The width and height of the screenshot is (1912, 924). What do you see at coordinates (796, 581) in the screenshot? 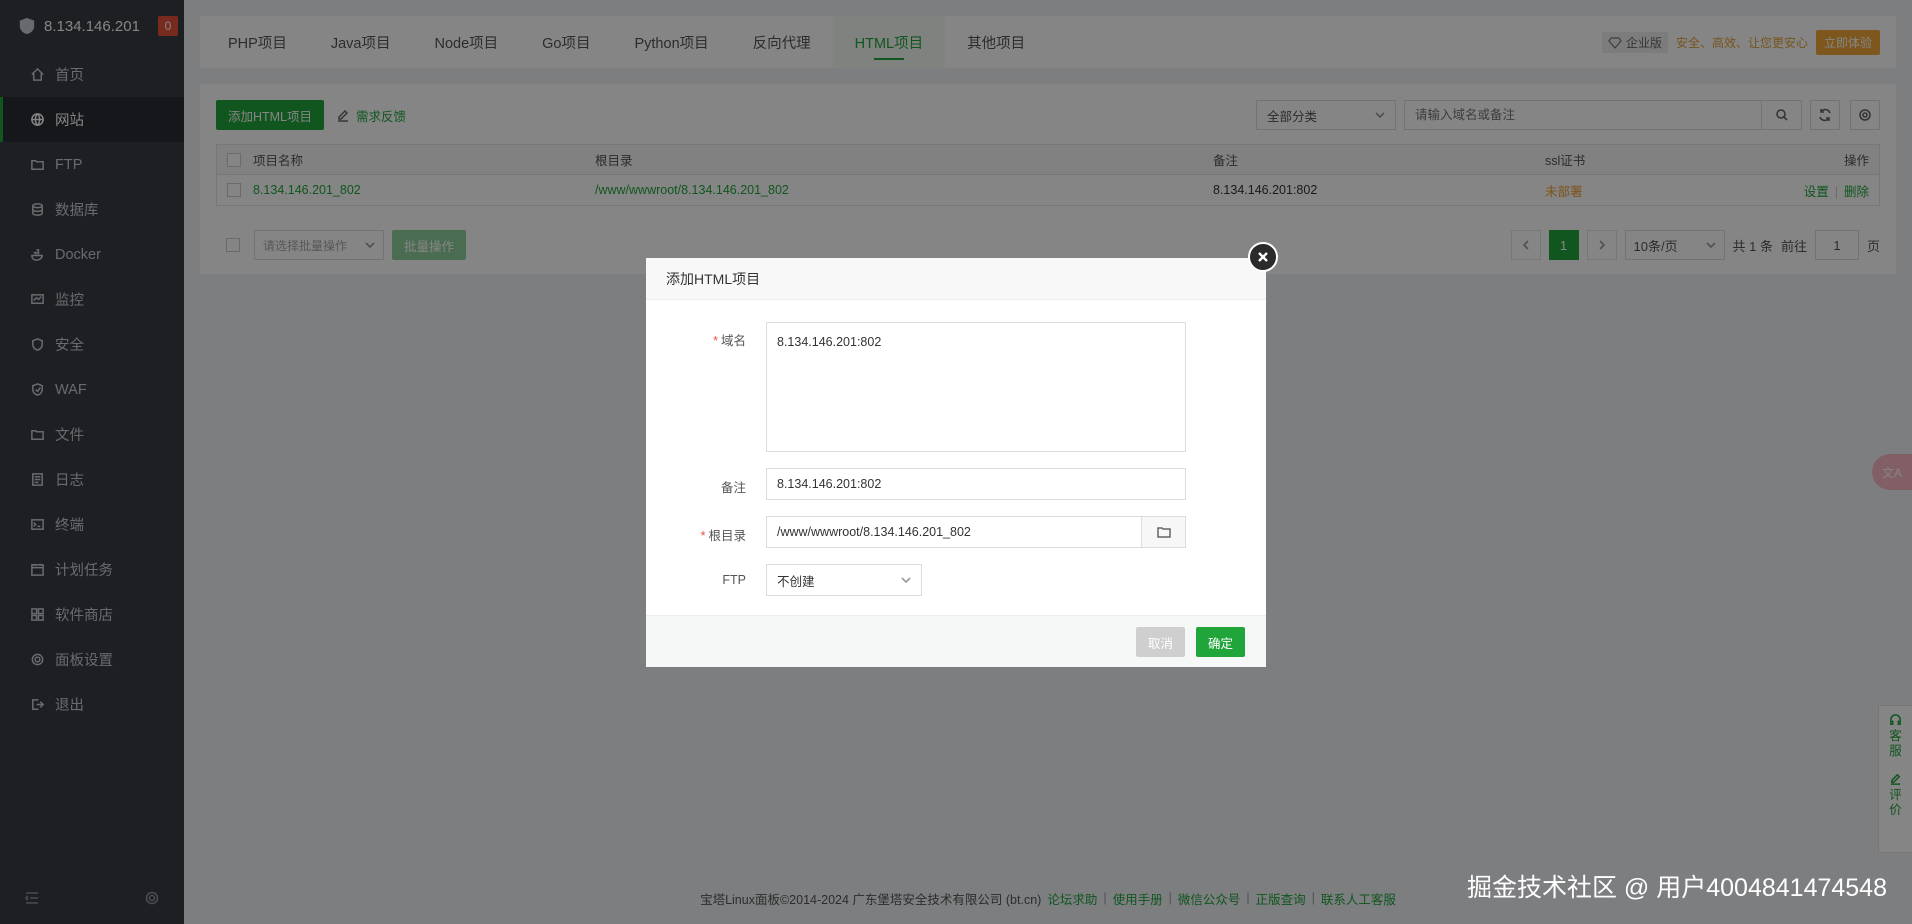
I see `ftp-select-value: 不创建` at bounding box center [796, 581].